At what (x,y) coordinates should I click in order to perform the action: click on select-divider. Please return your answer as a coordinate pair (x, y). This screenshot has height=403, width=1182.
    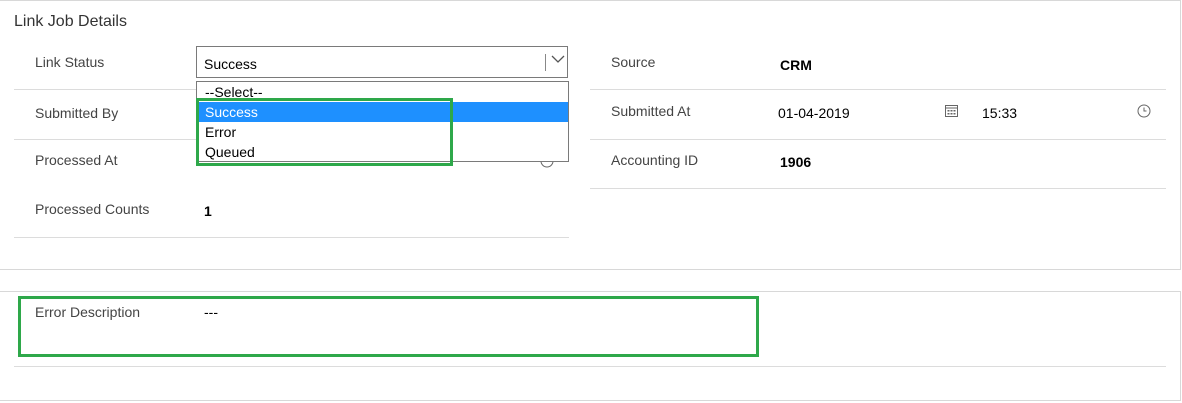
    Looking at the image, I should click on (545, 62).